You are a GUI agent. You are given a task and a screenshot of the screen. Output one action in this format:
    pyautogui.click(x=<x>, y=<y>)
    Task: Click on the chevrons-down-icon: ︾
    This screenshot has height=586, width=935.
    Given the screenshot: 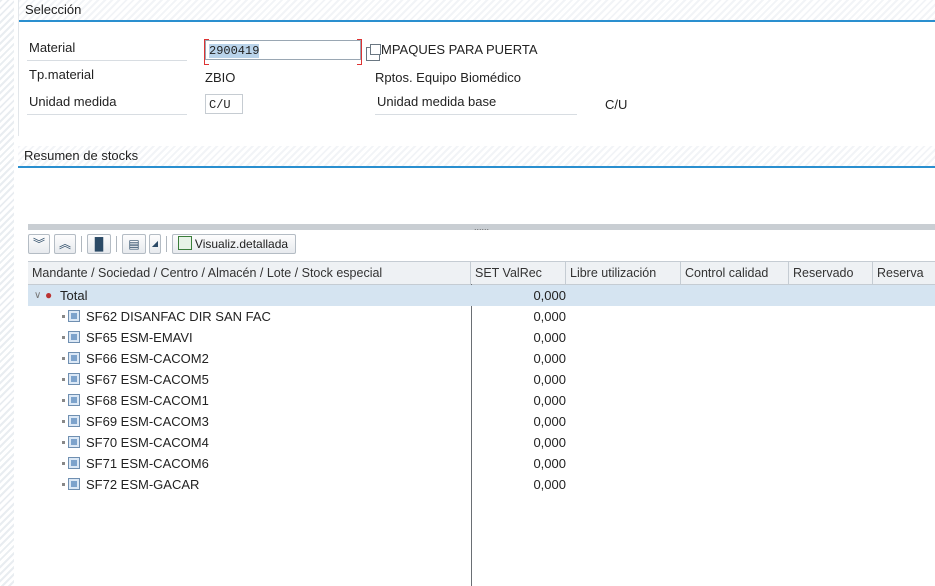 What is the action you would take?
    pyautogui.click(x=38, y=244)
    